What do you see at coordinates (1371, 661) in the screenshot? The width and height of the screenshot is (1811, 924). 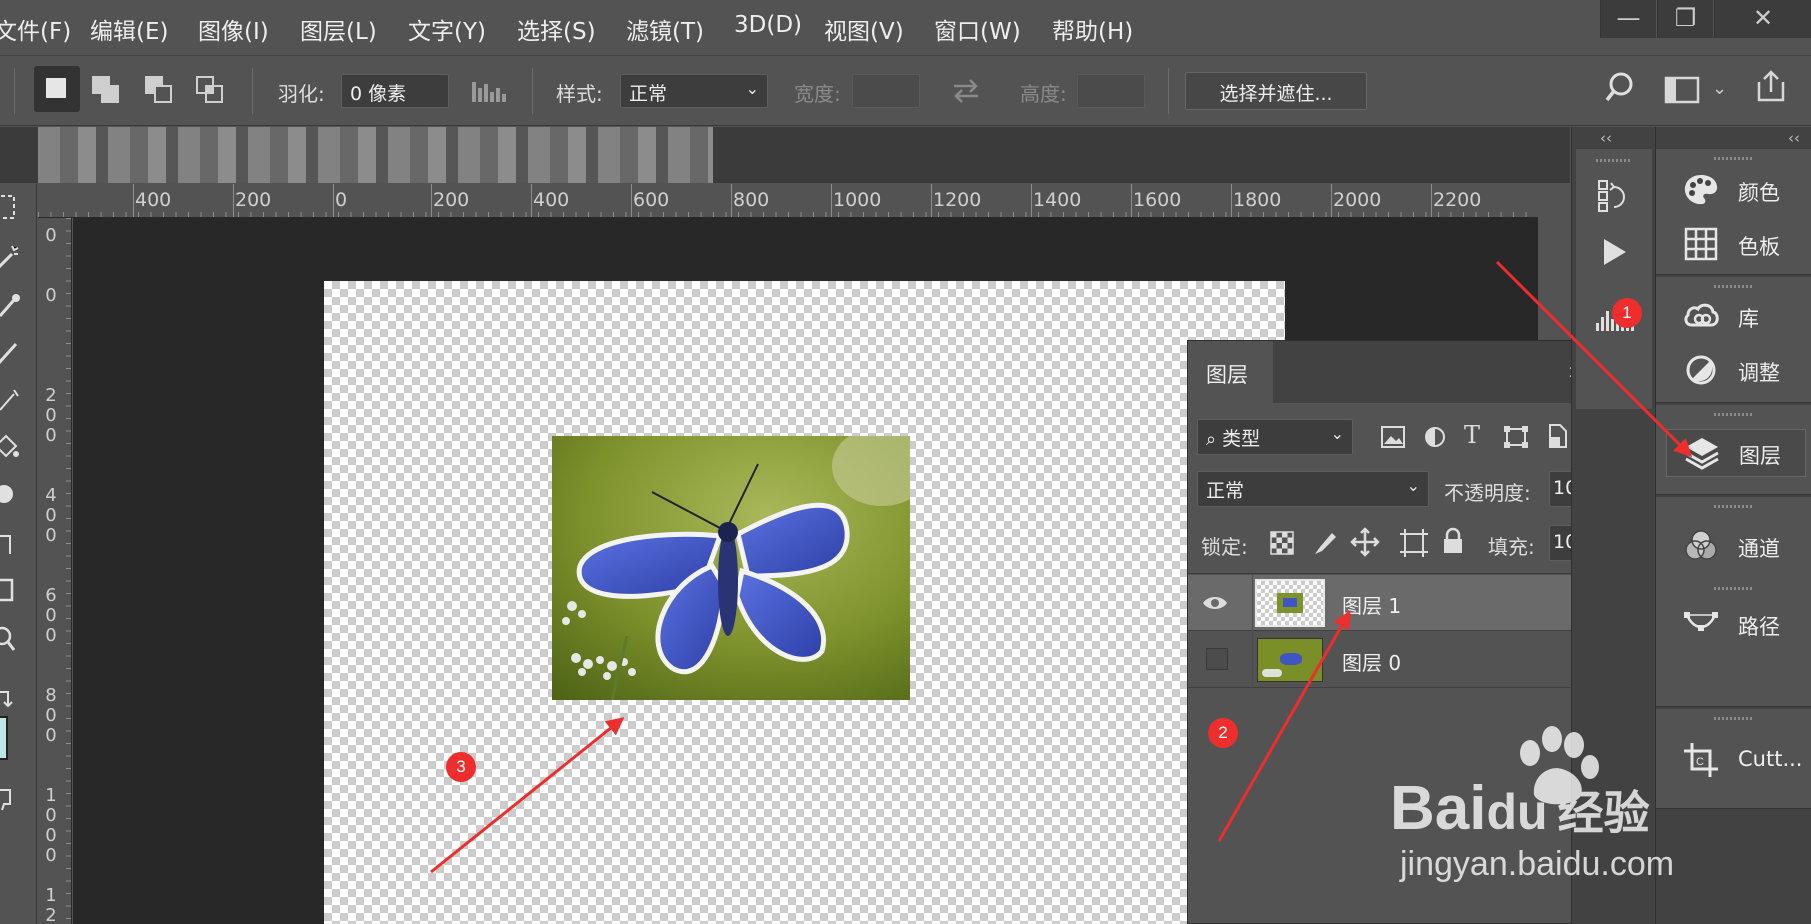 I see `layer-name: 图层 0` at bounding box center [1371, 661].